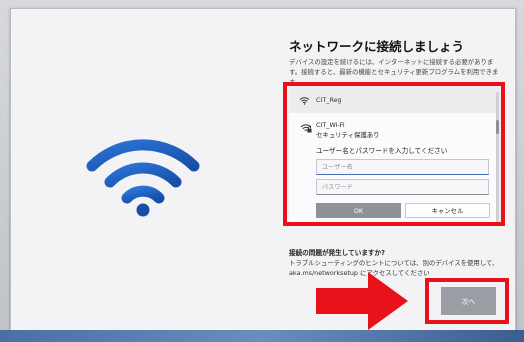 Image resolution: width=524 pixels, height=342 pixels. I want to click on highlight-box-next, so click(467, 301).